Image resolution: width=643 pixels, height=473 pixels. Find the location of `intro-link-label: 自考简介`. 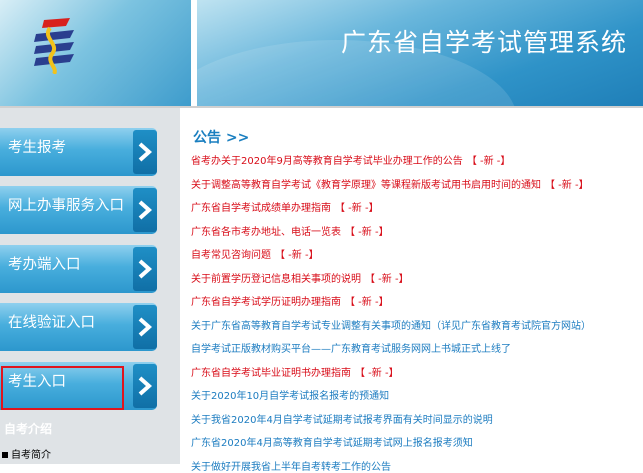

intro-link-label: 自考简介 is located at coordinates (31, 455).